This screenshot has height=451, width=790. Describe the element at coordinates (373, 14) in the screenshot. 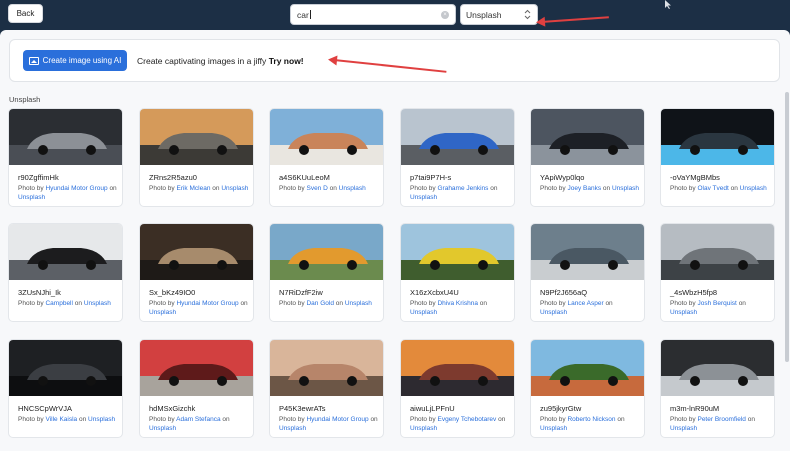

I see `search-input: car ×` at that location.